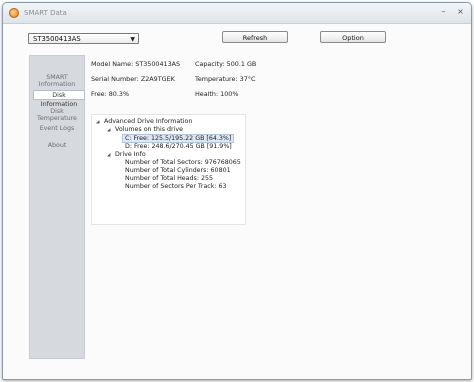 Image resolution: width=474 pixels, height=382 pixels. I want to click on tree-node-advanced-drive-information: Advanced Drive Information, so click(148, 121).